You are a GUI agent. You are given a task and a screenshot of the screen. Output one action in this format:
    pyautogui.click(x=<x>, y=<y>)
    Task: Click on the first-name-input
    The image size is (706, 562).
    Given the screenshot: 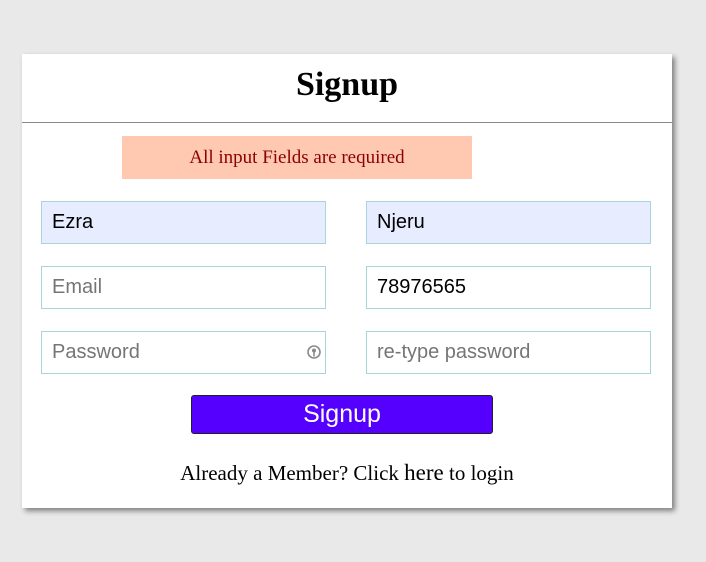 What is the action you would take?
    pyautogui.click(x=183, y=222)
    